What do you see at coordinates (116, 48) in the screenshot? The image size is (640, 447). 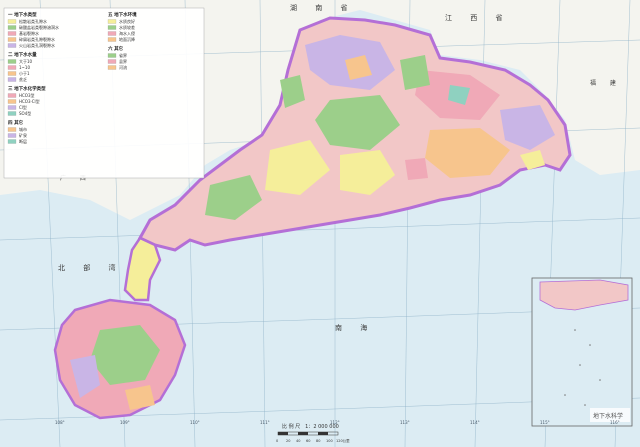 I see `legend-section-title: 六 其它` at bounding box center [116, 48].